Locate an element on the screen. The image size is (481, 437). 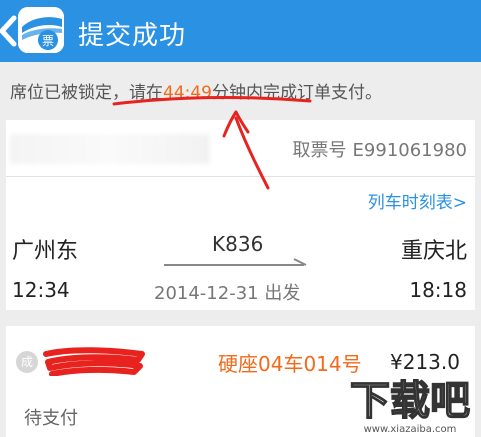
watermark-logo: 下载吧 www.xiazaiba.com is located at coordinates (410, 406).